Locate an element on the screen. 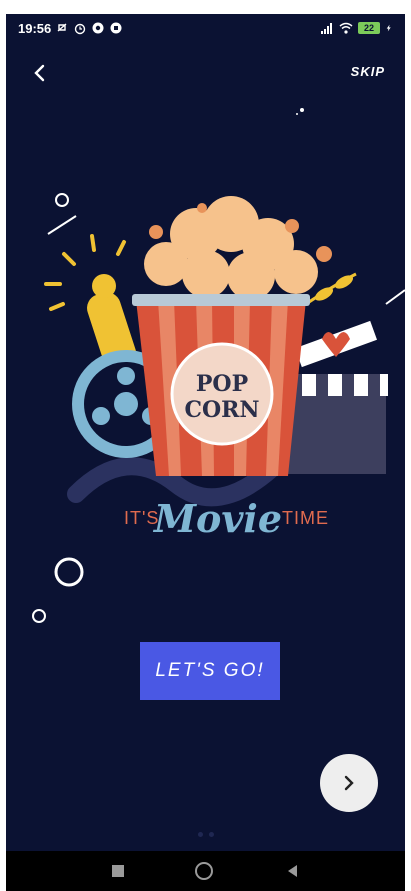 The image size is (411, 891). back-chevron-icon is located at coordinates (39, 73).